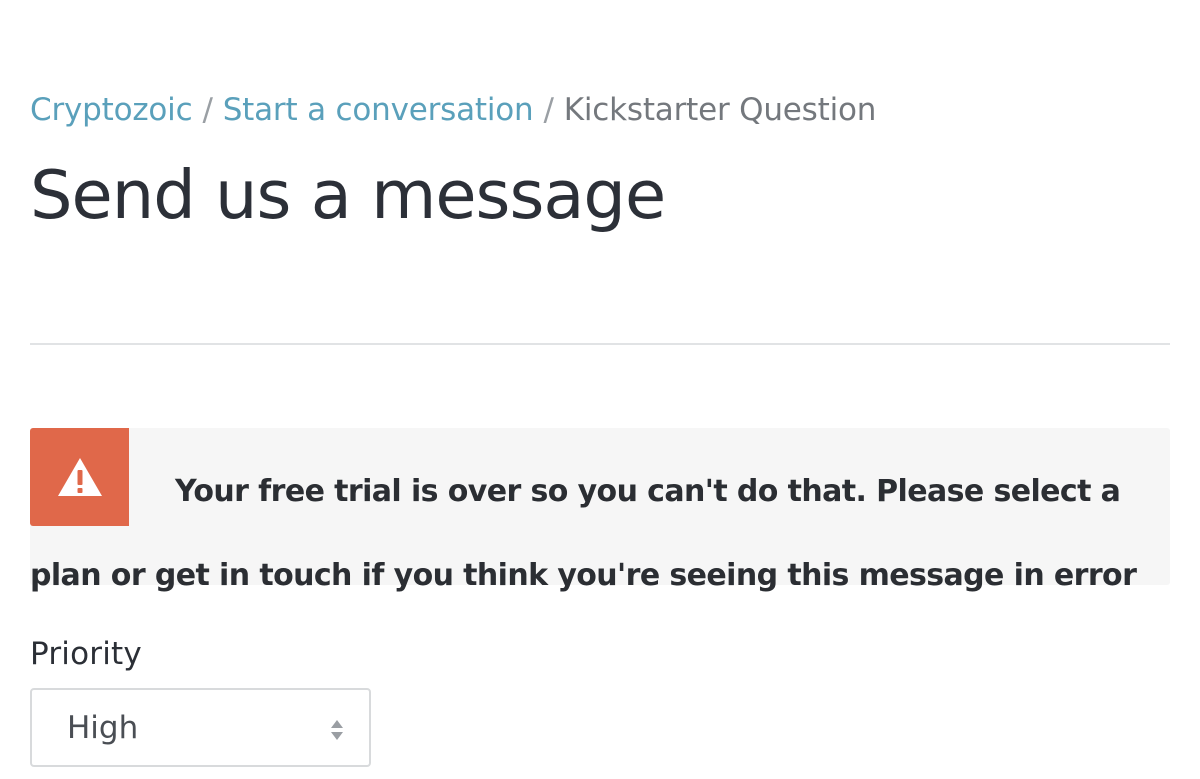 Image resolution: width=1200 pixels, height=779 pixels. What do you see at coordinates (378, 110) in the screenshot?
I see `breadcrumb-link-start-conversation: Start a conversation` at bounding box center [378, 110].